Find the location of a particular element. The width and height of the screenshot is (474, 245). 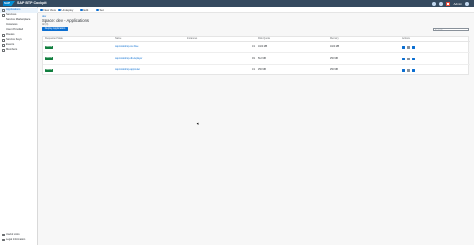

app-name-link: cap-bookshop-db-deployer is located at coordinates (128, 59).